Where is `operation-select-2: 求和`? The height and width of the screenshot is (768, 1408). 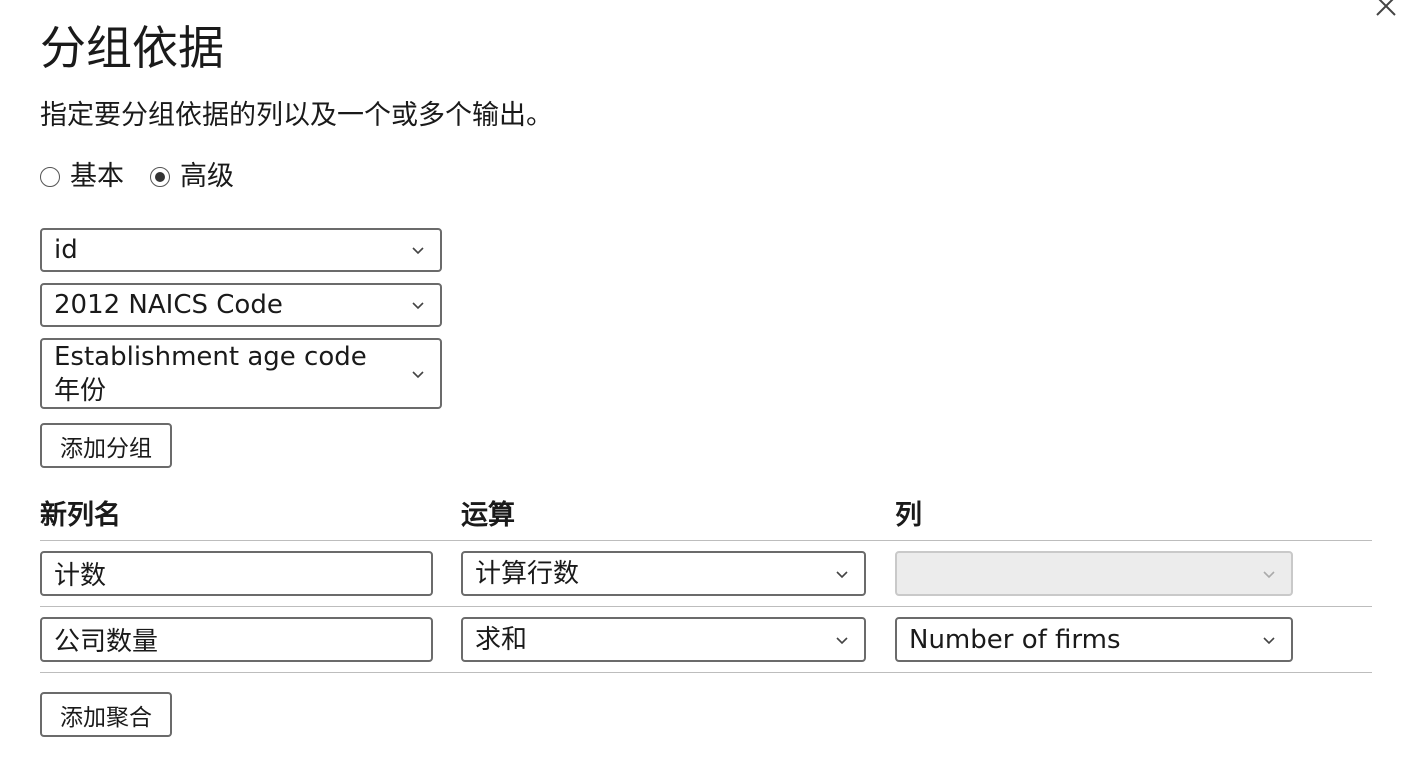
operation-select-2: 求和 is located at coordinates (663, 639).